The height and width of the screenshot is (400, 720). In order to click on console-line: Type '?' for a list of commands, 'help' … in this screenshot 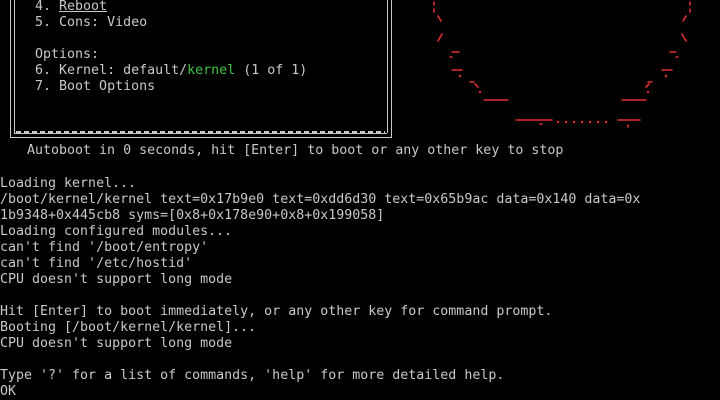, I will do `click(252, 375)`.